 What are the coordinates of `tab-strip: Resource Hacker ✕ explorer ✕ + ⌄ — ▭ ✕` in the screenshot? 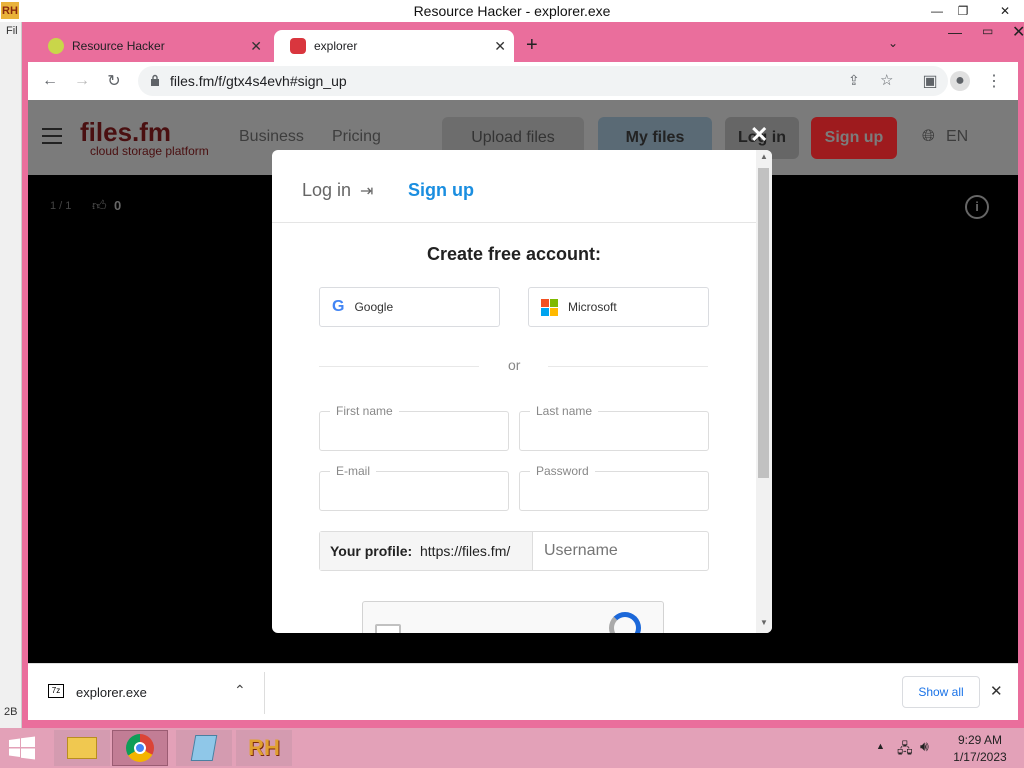 It's located at (523, 42).